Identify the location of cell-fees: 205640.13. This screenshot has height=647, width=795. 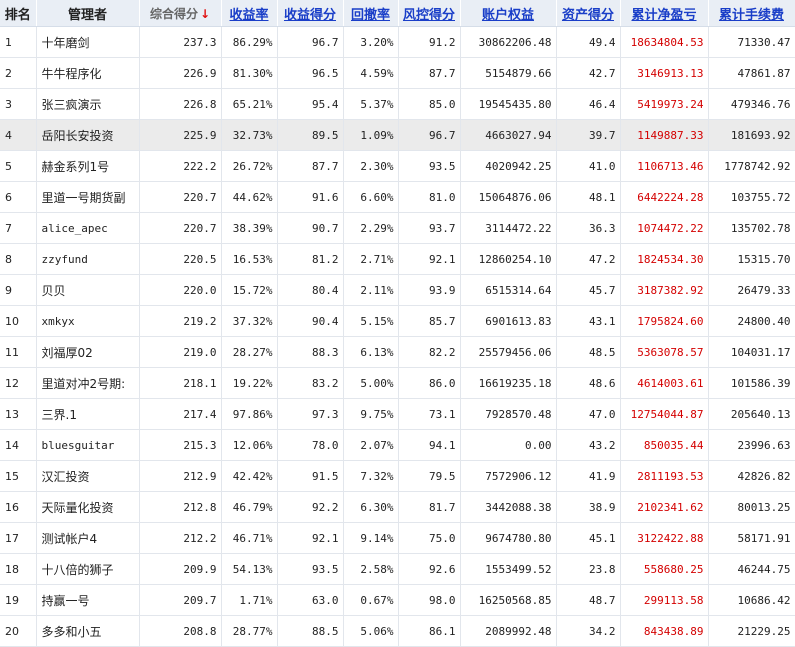
(751, 414).